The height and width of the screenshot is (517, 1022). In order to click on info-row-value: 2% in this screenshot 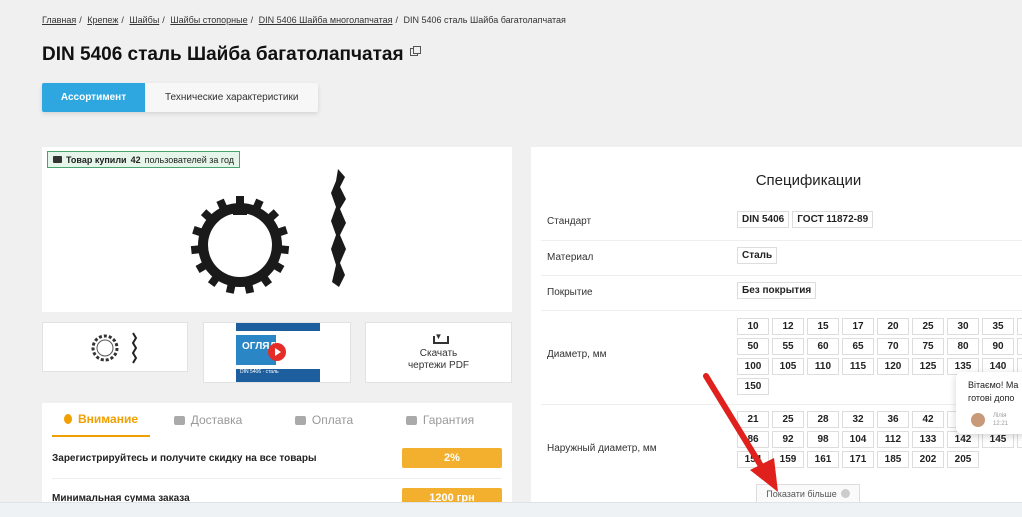, I will do `click(452, 458)`.